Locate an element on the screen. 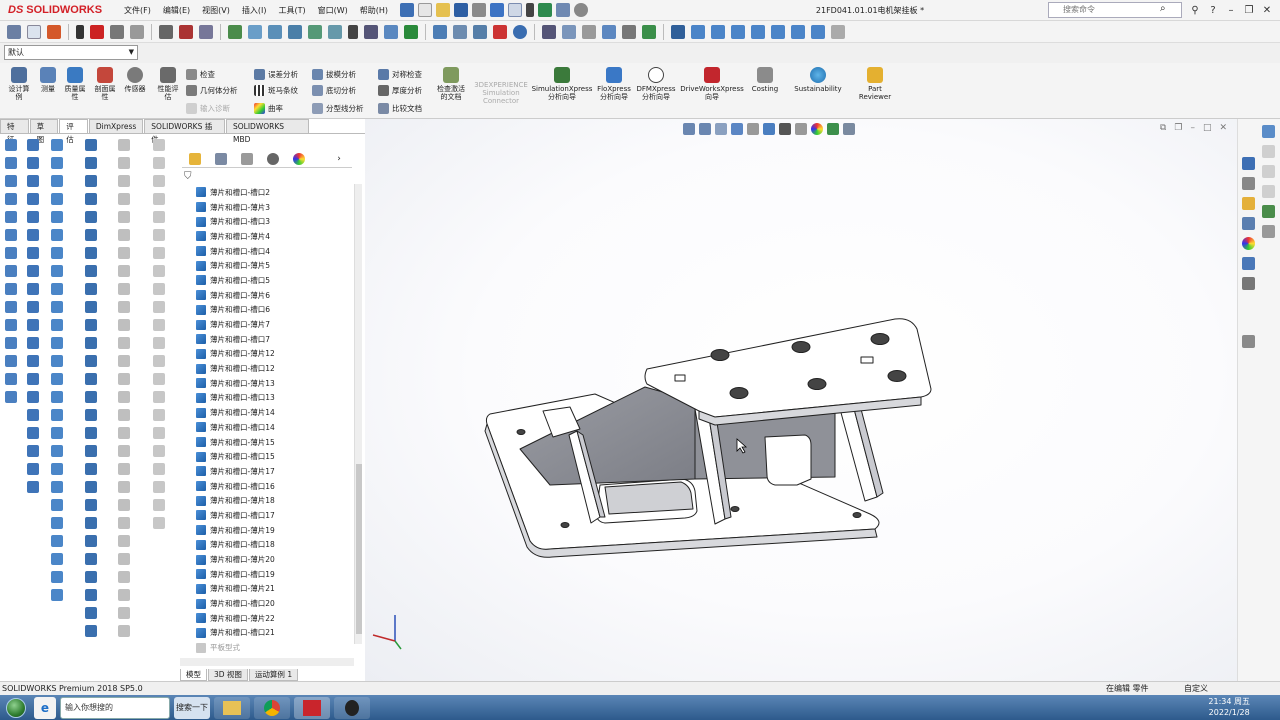 The width and height of the screenshot is (1280, 720). sheetmetal-icon is located at coordinates (460, 31).